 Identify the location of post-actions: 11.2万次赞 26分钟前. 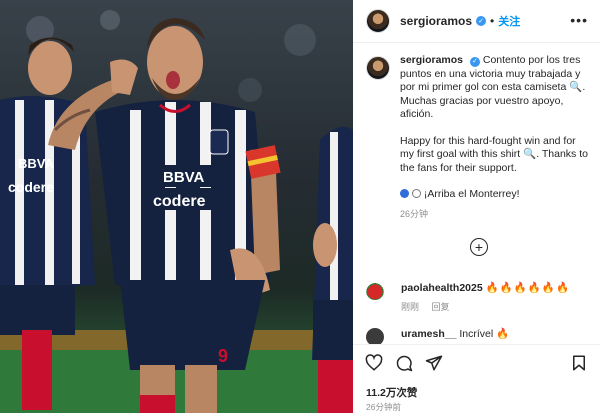
(476, 378).